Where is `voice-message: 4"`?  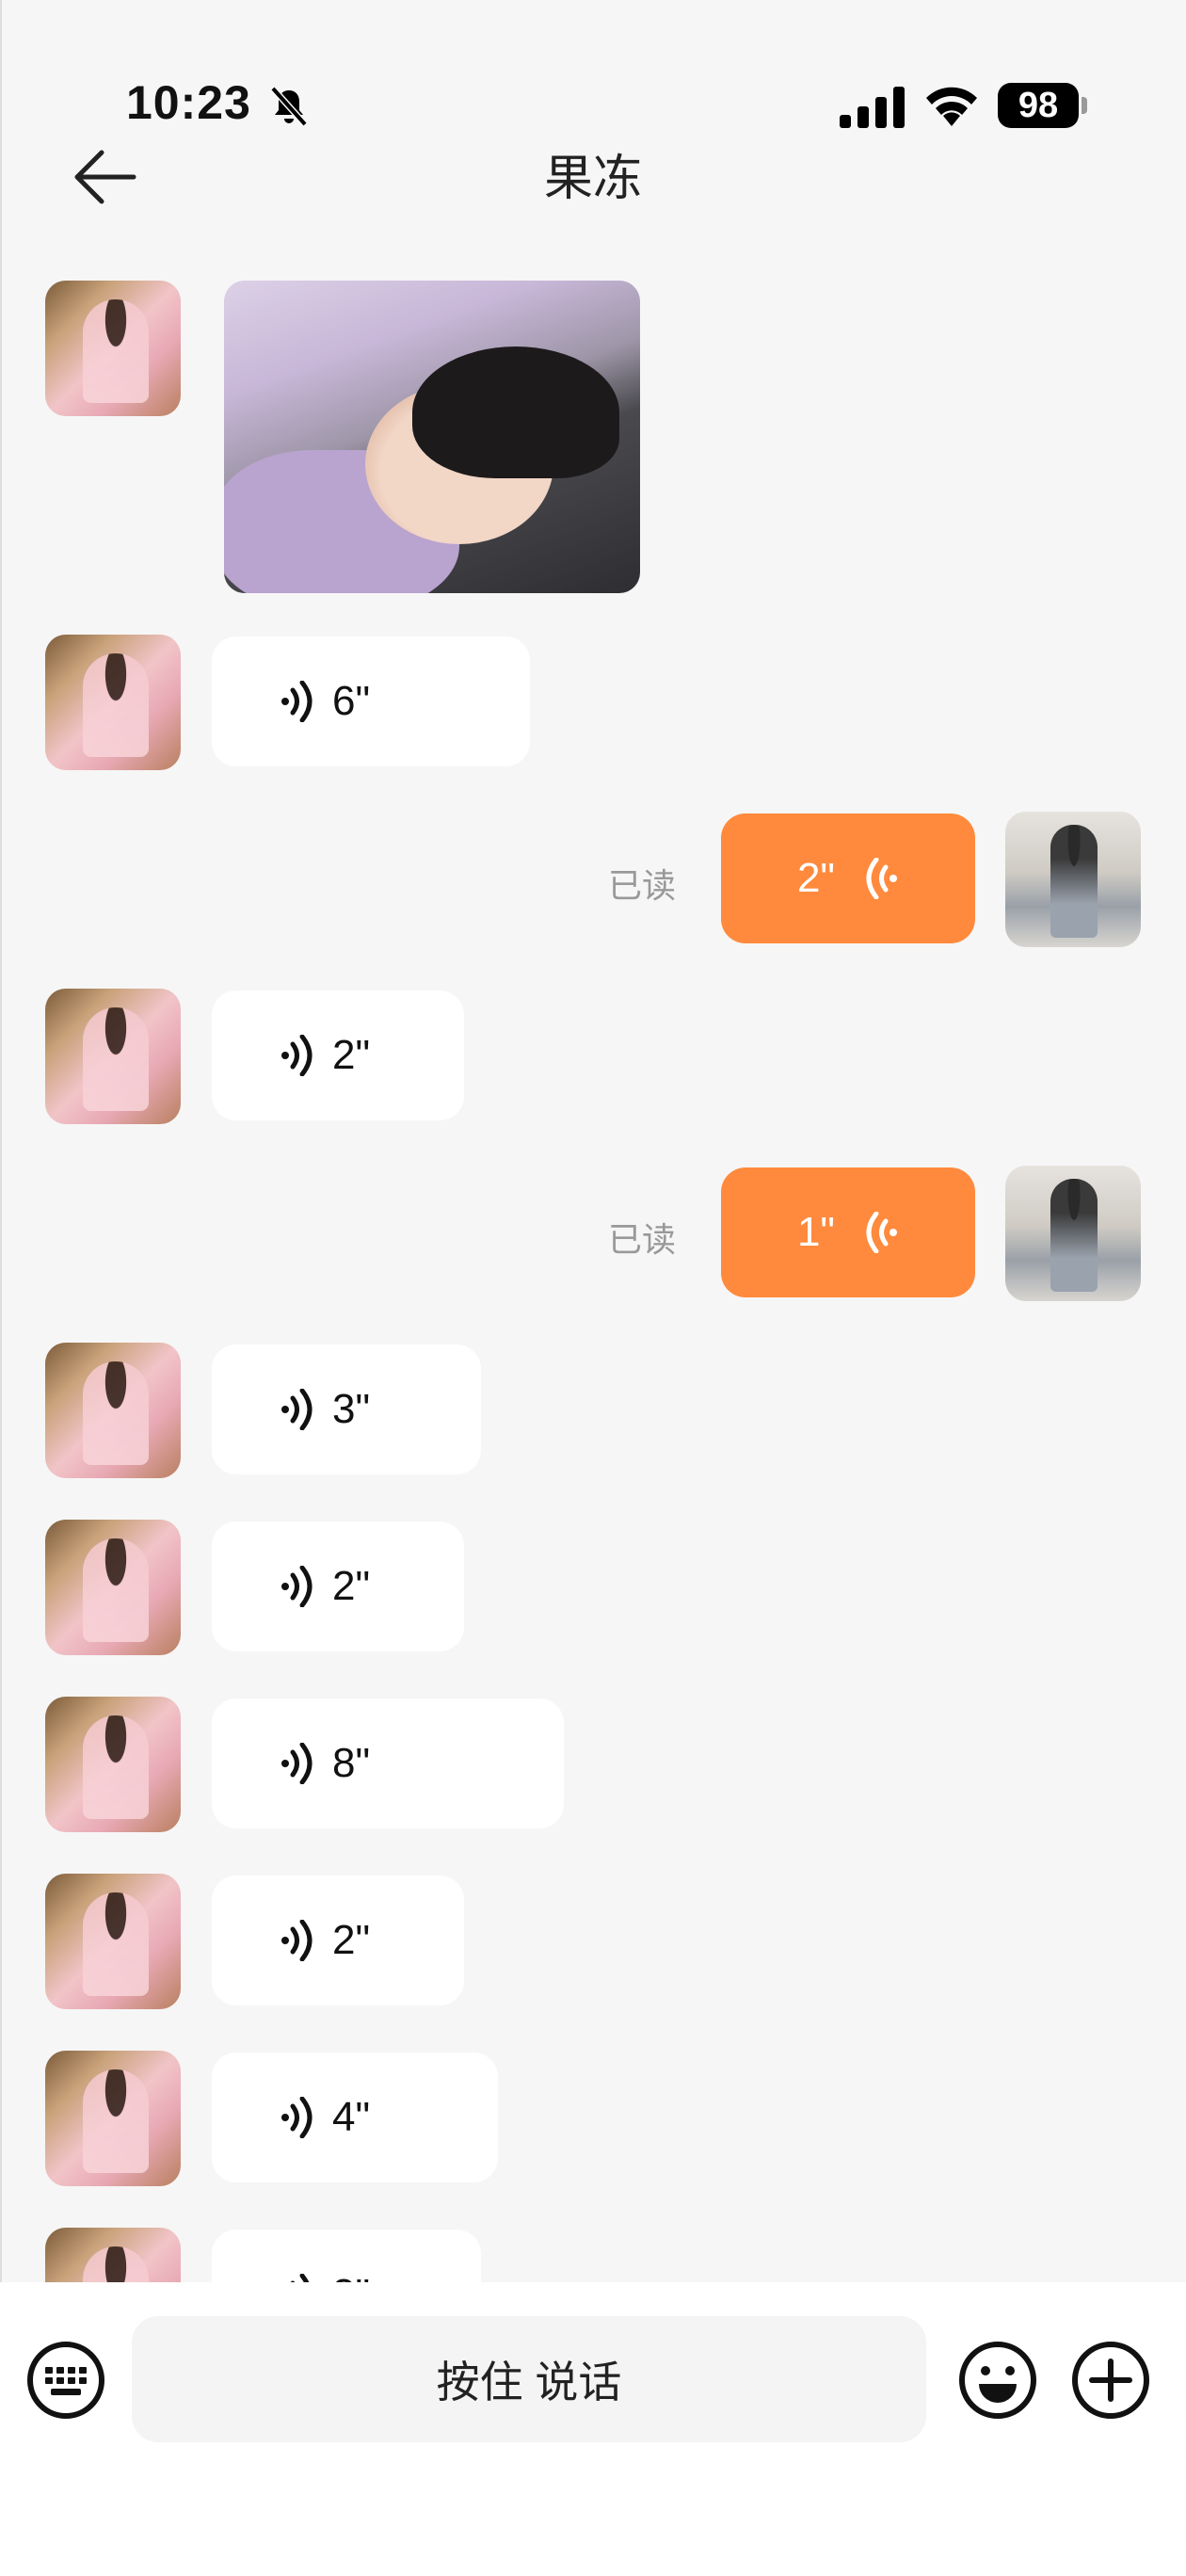 voice-message: 4" is located at coordinates (355, 2117).